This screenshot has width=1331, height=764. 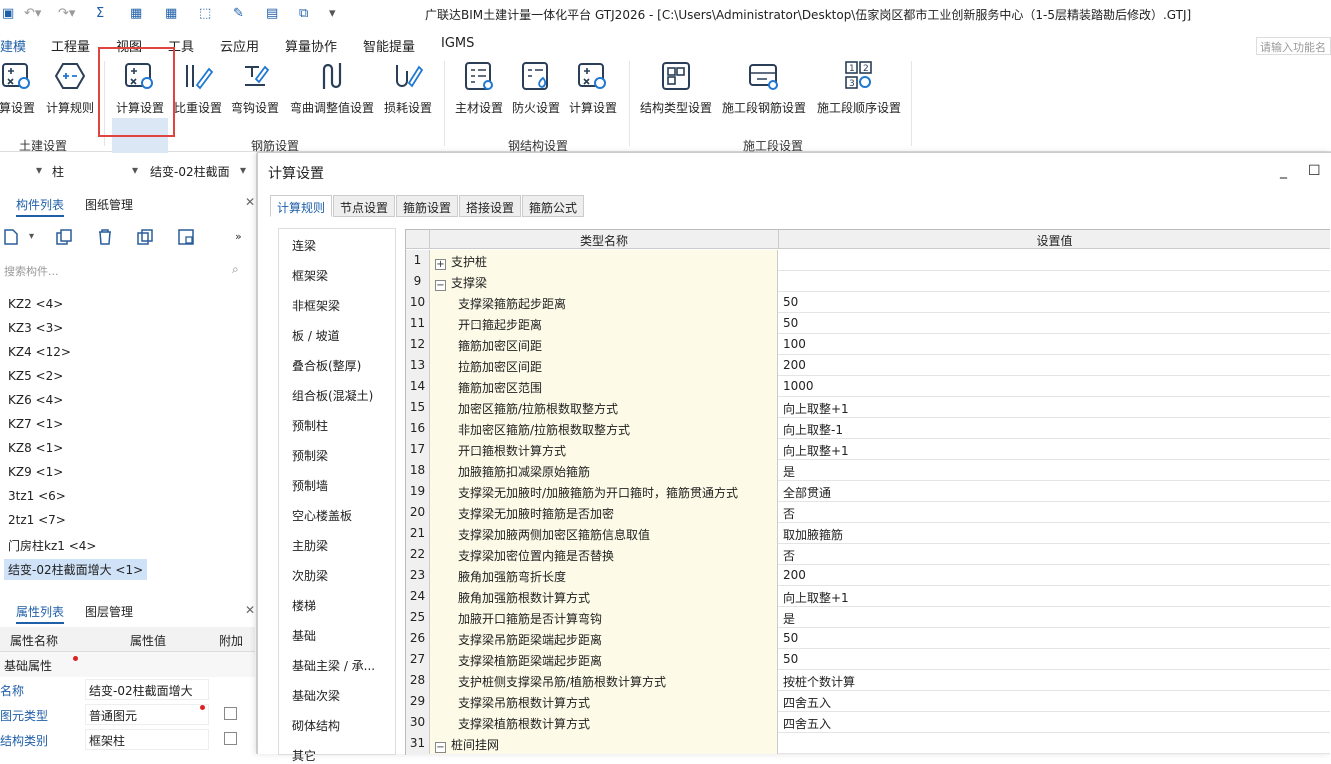 I want to click on ribbon-bend-adjust-settings: 弯曲调整值设置, so click(x=332, y=87).